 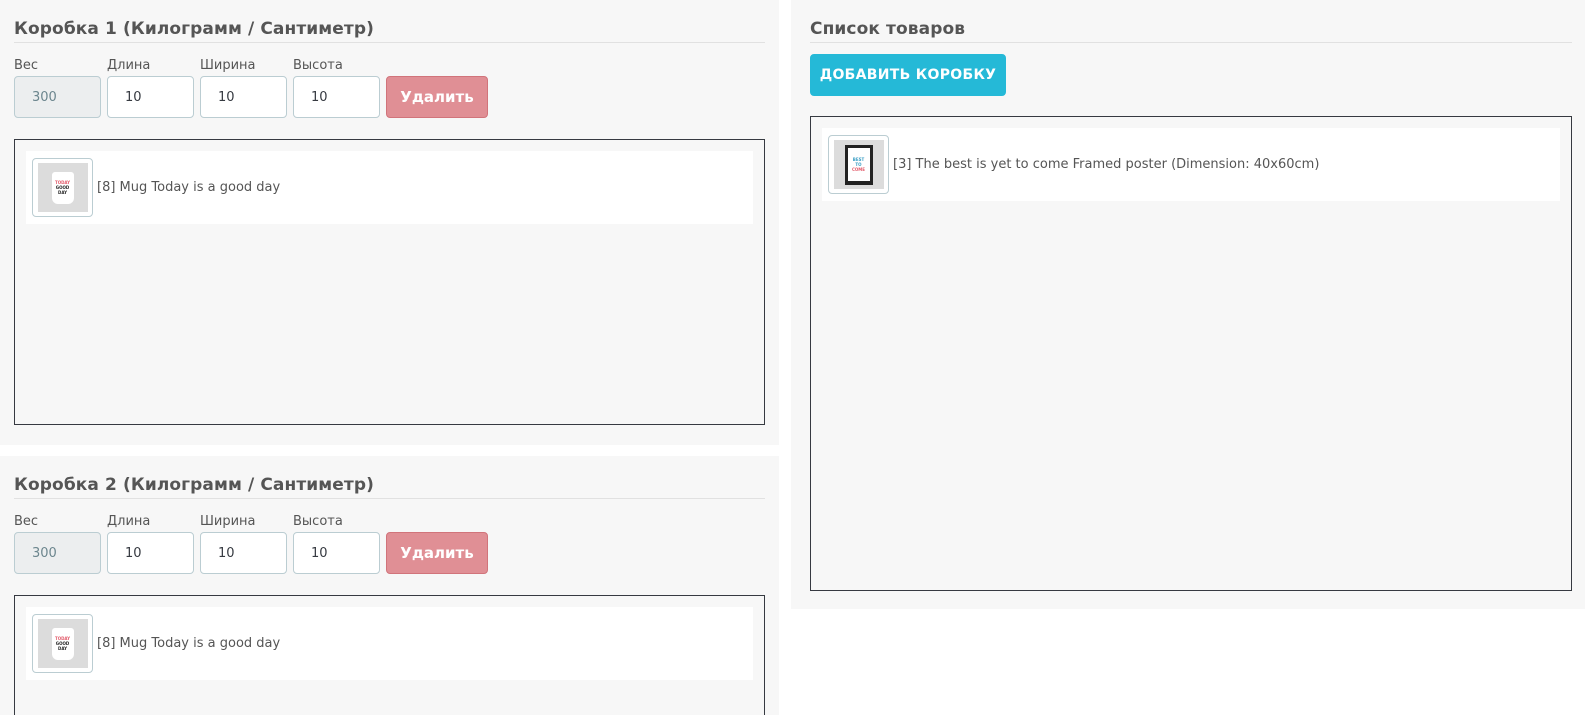 I want to click on poster-image-icon: BEST TO COME, so click(x=858, y=164).